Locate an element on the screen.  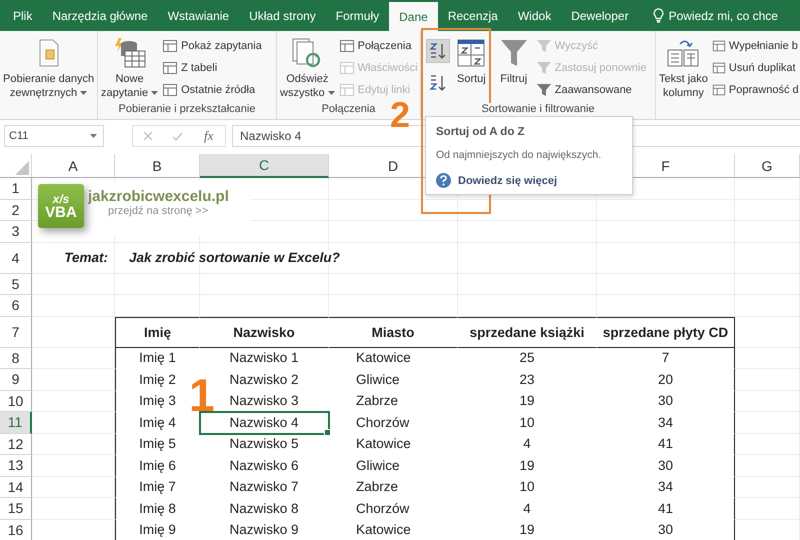
table-cell-text: Nazwisko 5 is located at coordinates (264, 444).